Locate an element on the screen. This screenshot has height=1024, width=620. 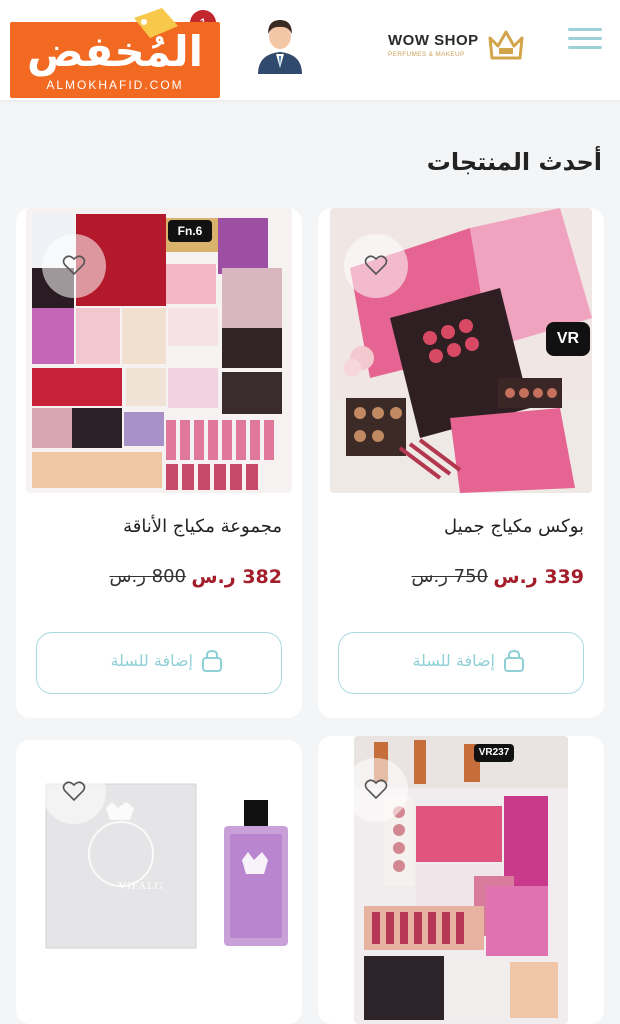
product-old-price: 750 ر.س is located at coordinates (449, 576).